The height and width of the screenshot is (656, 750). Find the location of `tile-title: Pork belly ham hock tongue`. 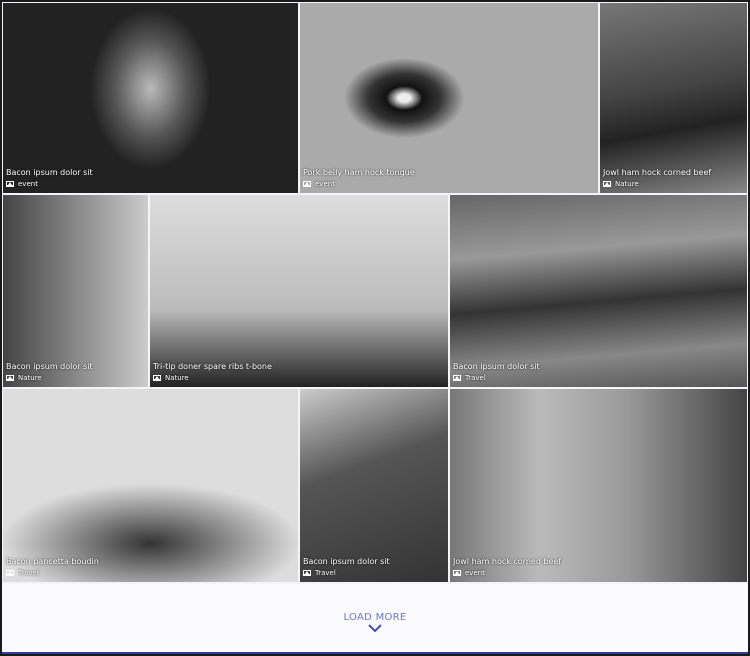

tile-title: Pork belly ham hock tongue is located at coordinates (359, 172).